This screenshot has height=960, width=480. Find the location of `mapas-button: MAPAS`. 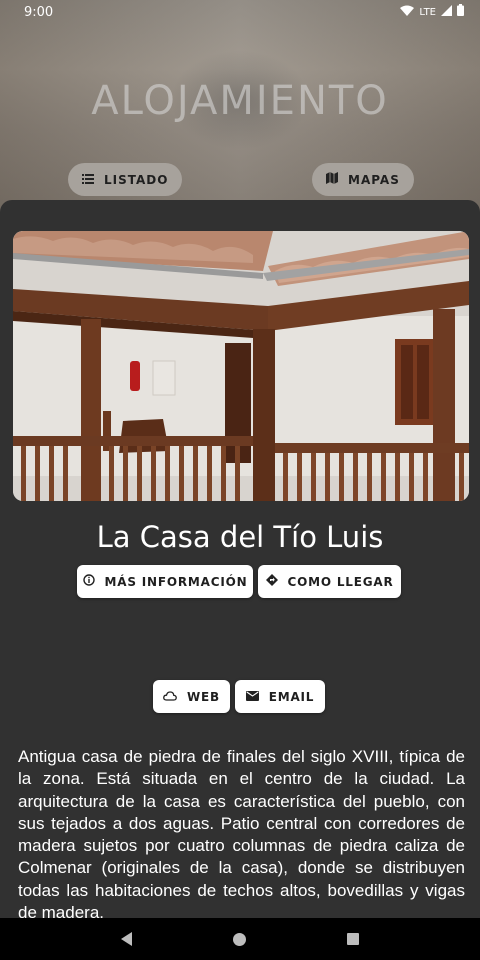

mapas-button: MAPAS is located at coordinates (363, 179).